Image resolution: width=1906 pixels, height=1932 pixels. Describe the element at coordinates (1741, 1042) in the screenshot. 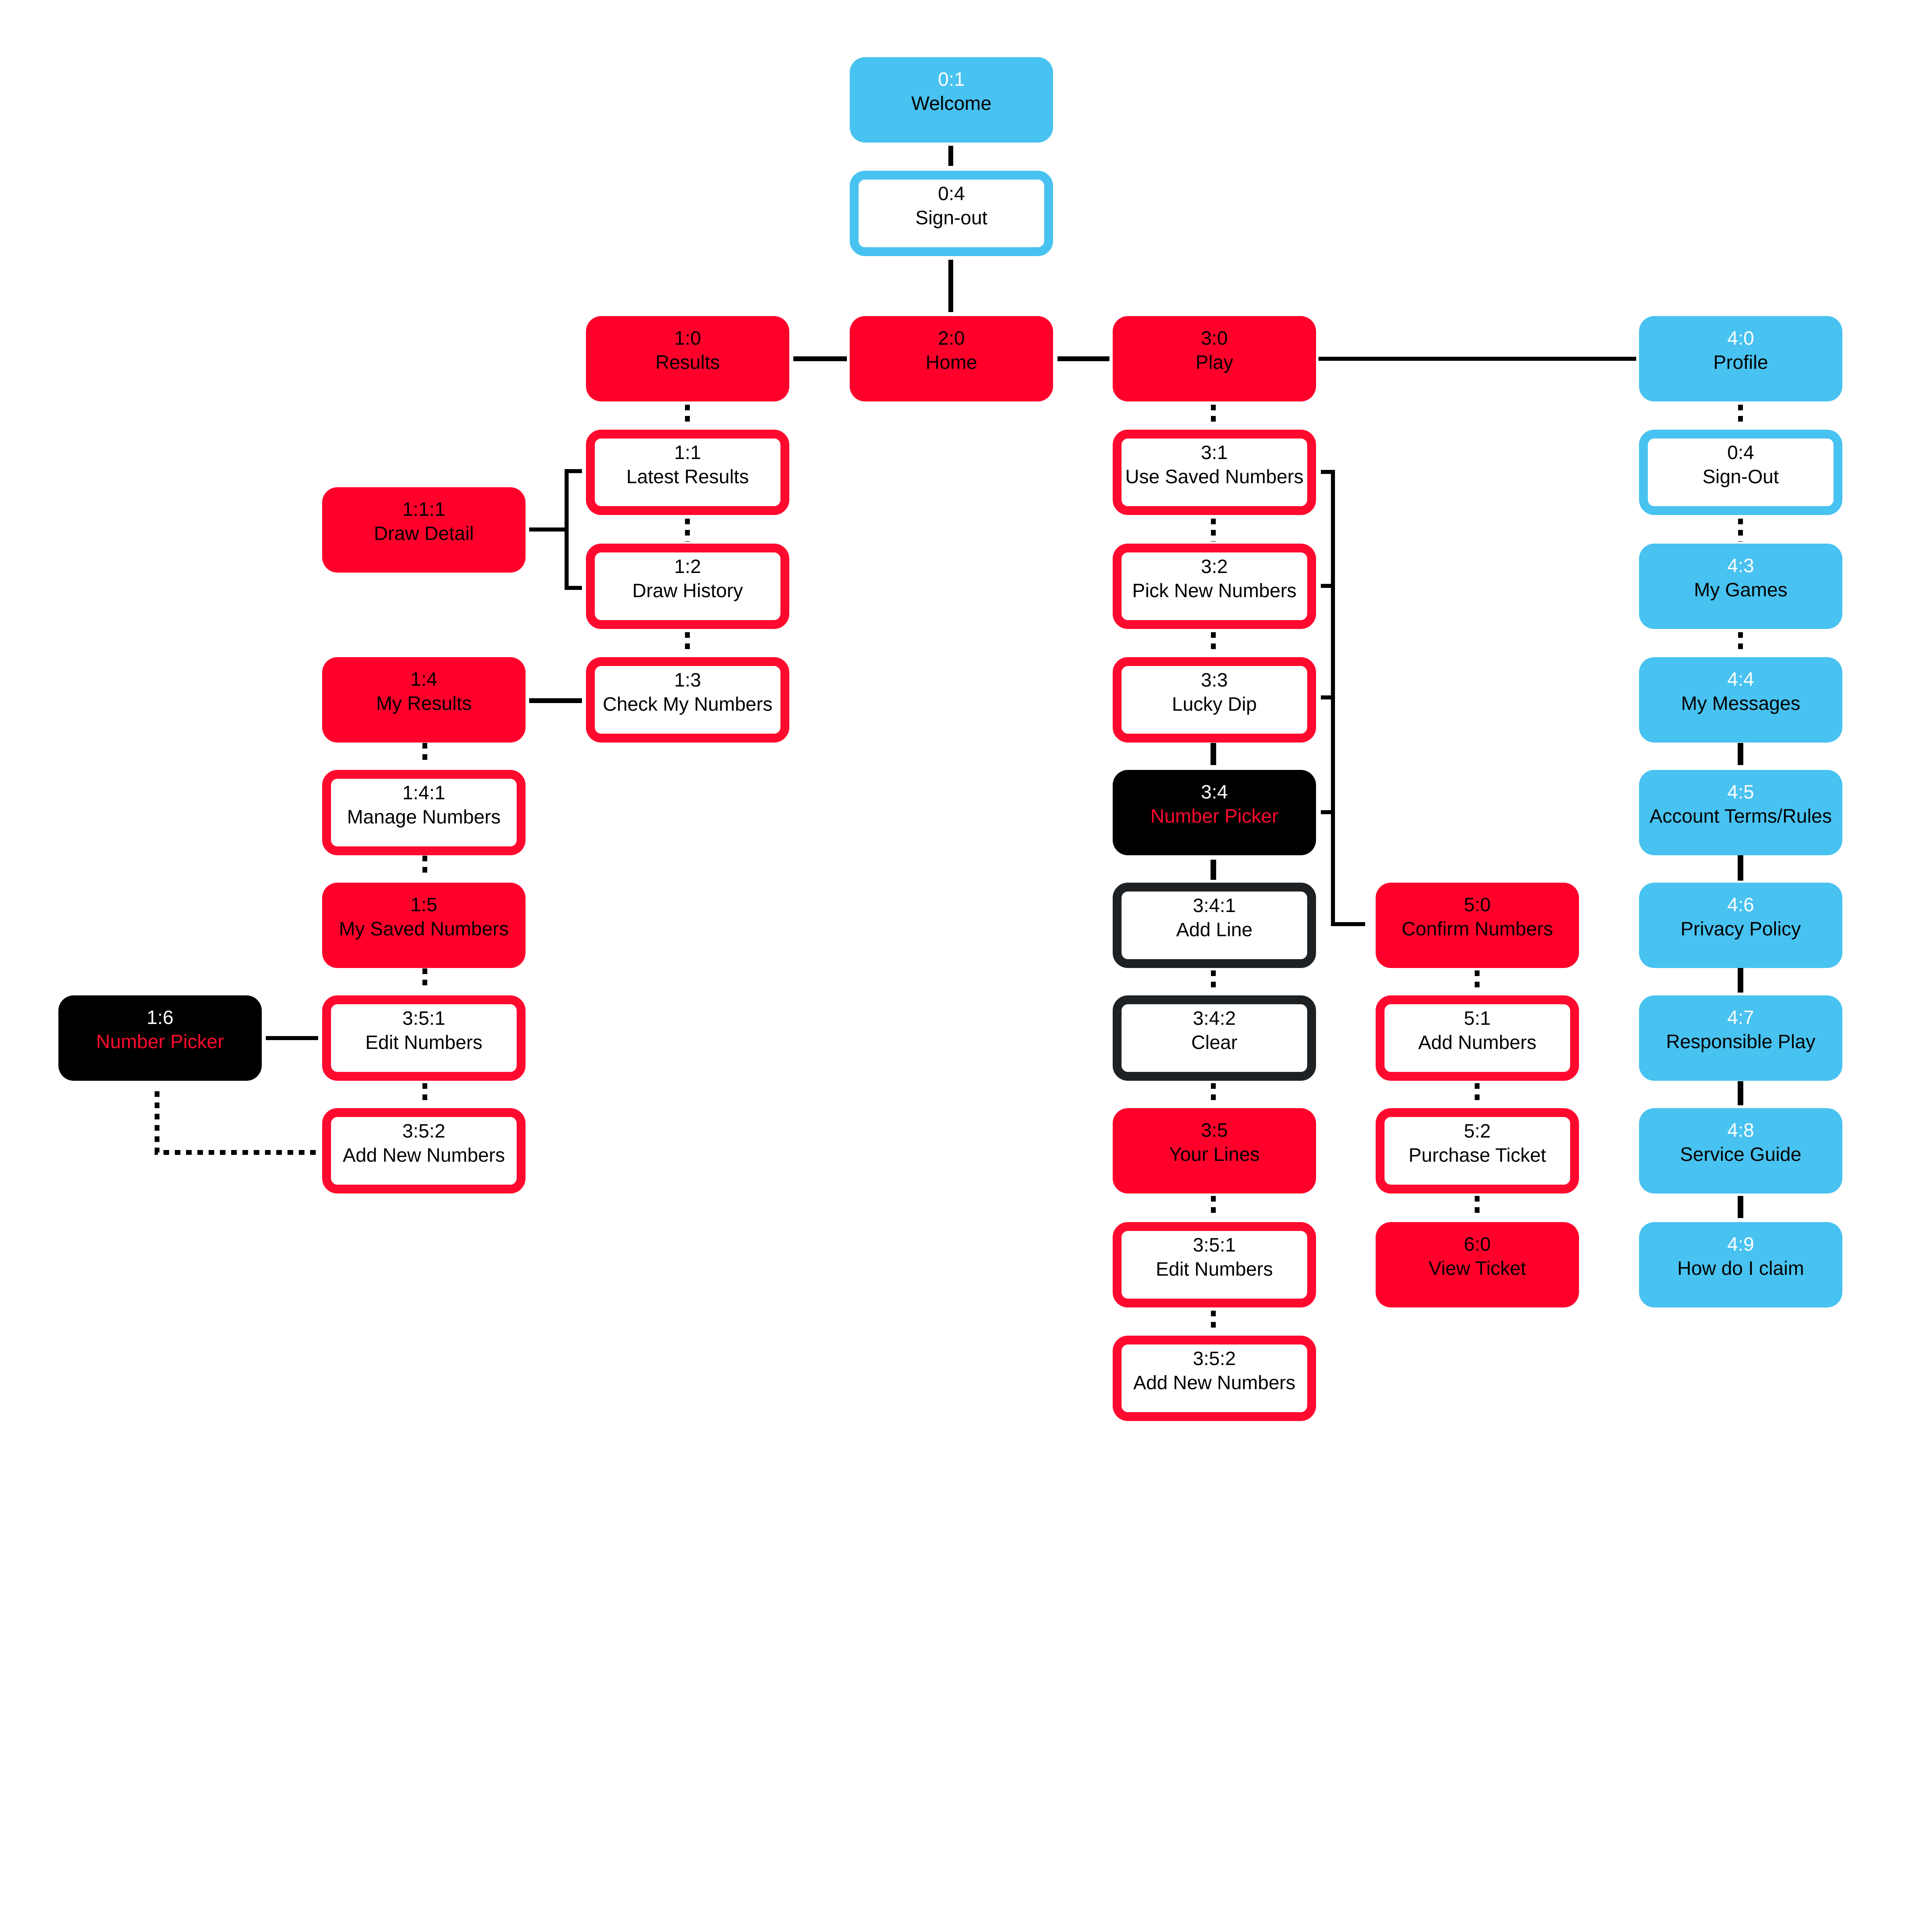

I see `node-label: Responsible Play` at that location.